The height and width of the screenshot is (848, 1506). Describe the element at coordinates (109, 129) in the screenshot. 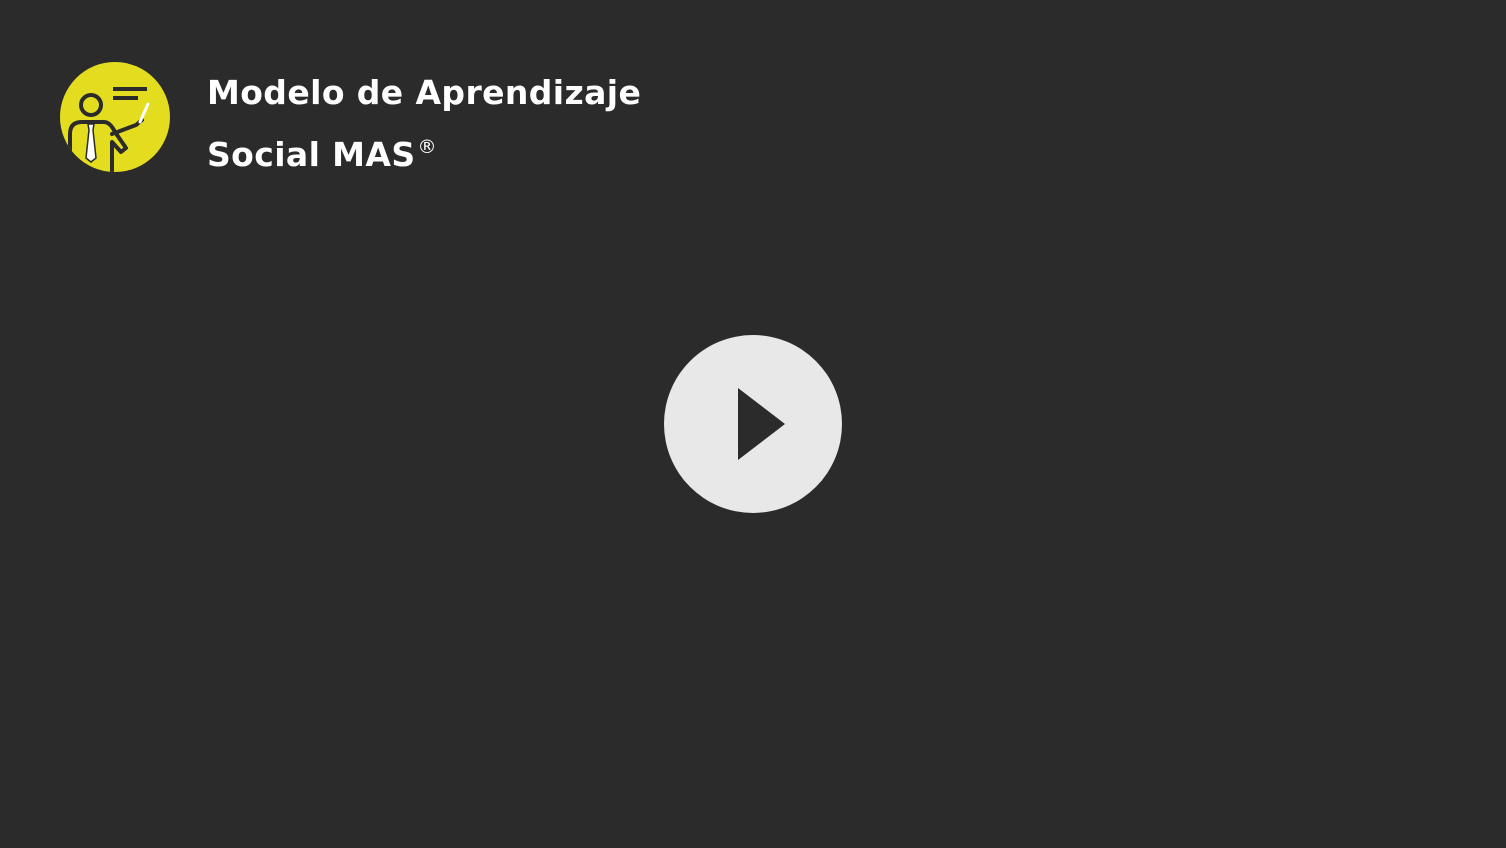

I see `teacher-presenting-icon` at that location.